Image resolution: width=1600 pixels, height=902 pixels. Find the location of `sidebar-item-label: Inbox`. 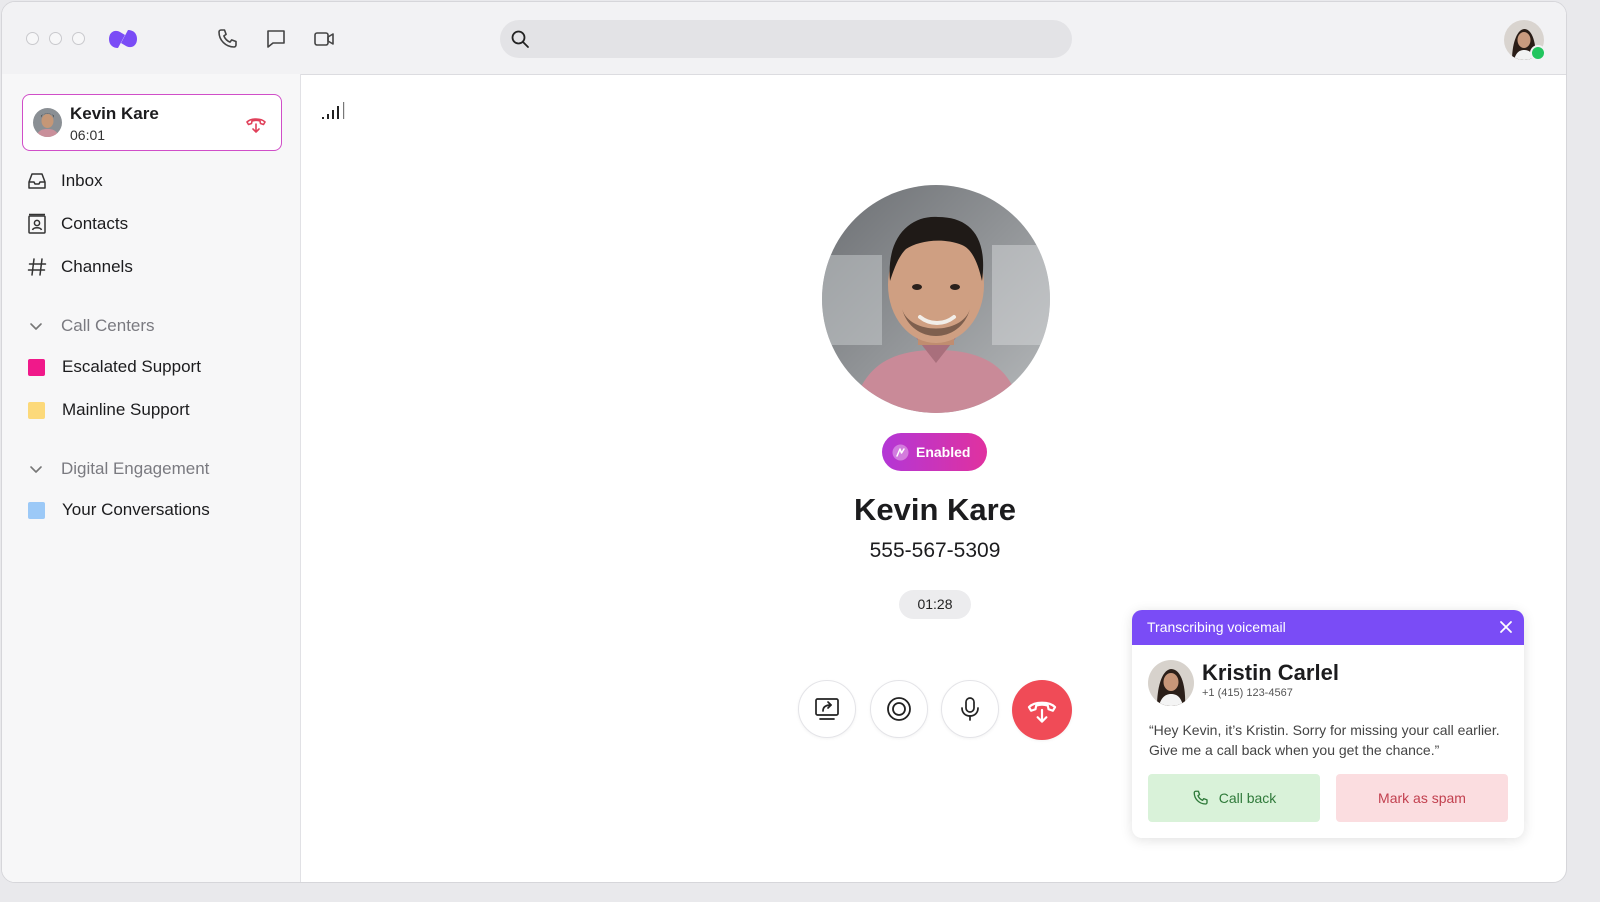

sidebar-item-label: Inbox is located at coordinates (82, 180).